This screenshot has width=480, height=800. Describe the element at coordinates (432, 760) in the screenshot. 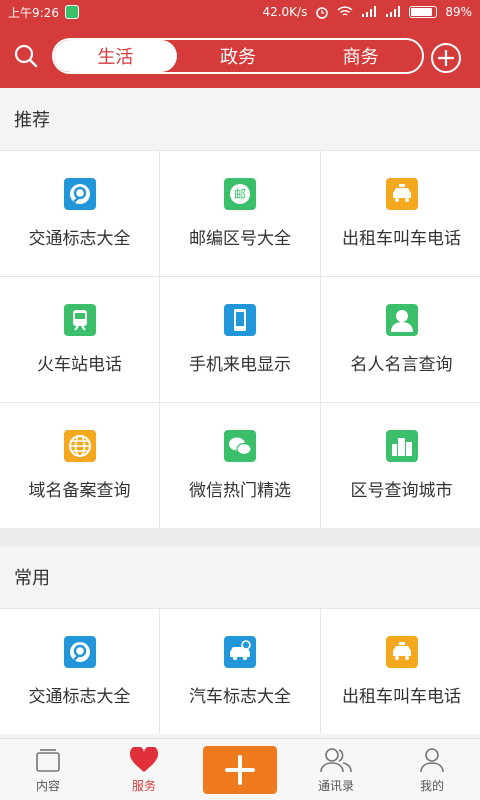

I see `profile-icon` at that location.